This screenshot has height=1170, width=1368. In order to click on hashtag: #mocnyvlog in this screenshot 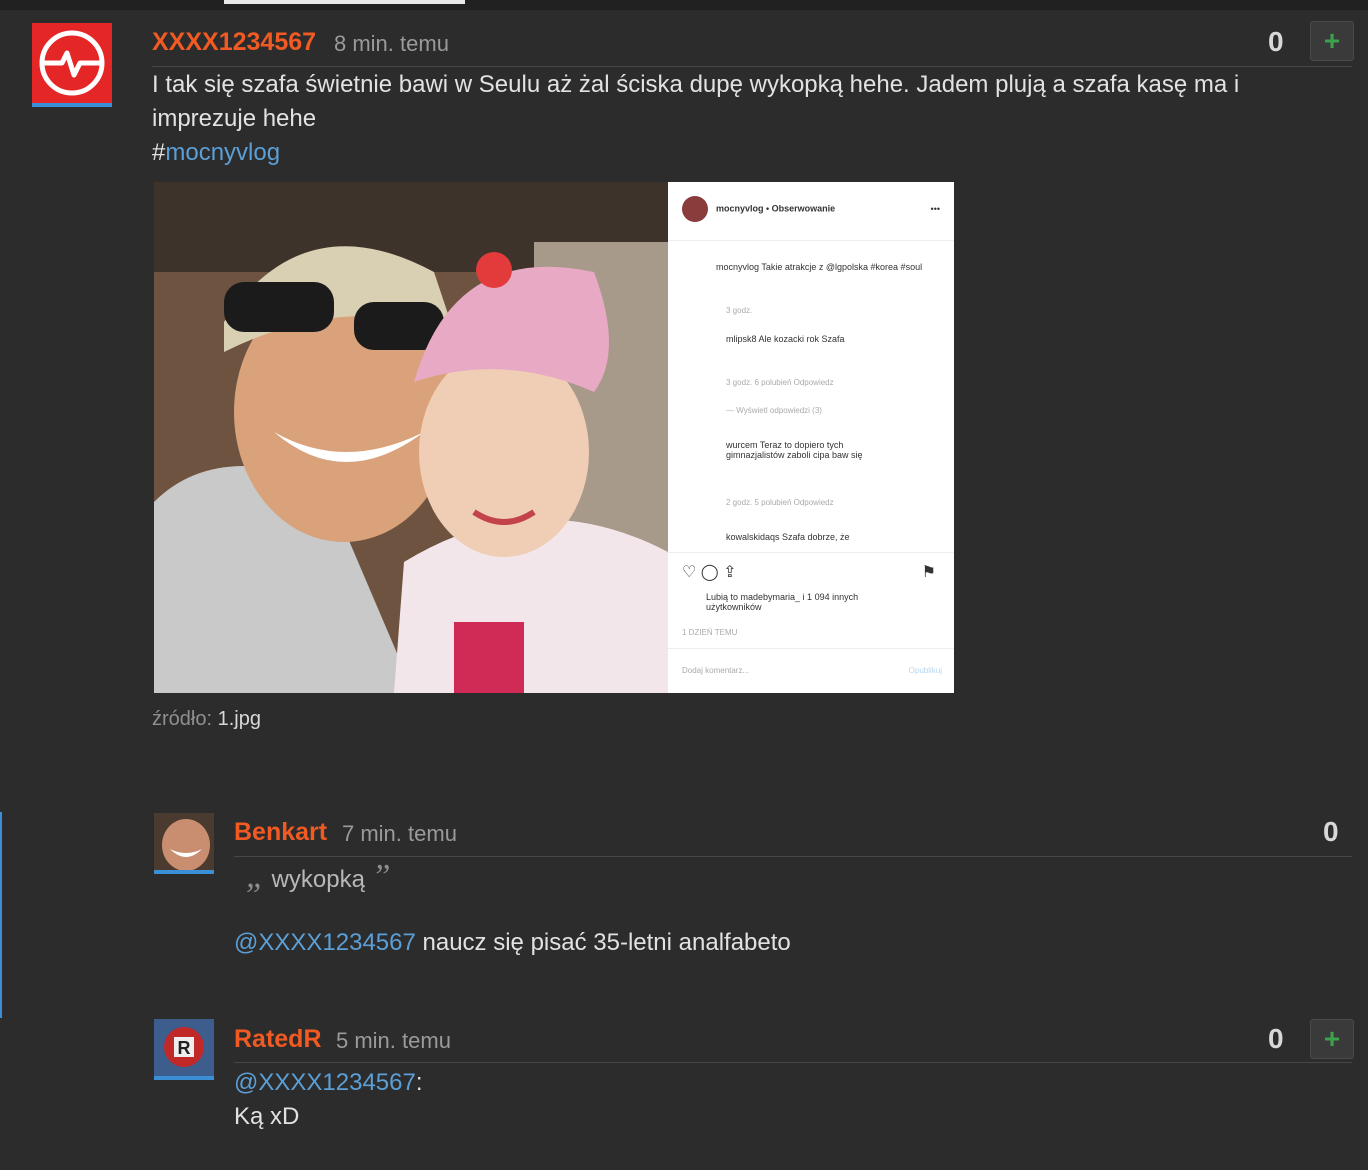, I will do `click(216, 153)`.